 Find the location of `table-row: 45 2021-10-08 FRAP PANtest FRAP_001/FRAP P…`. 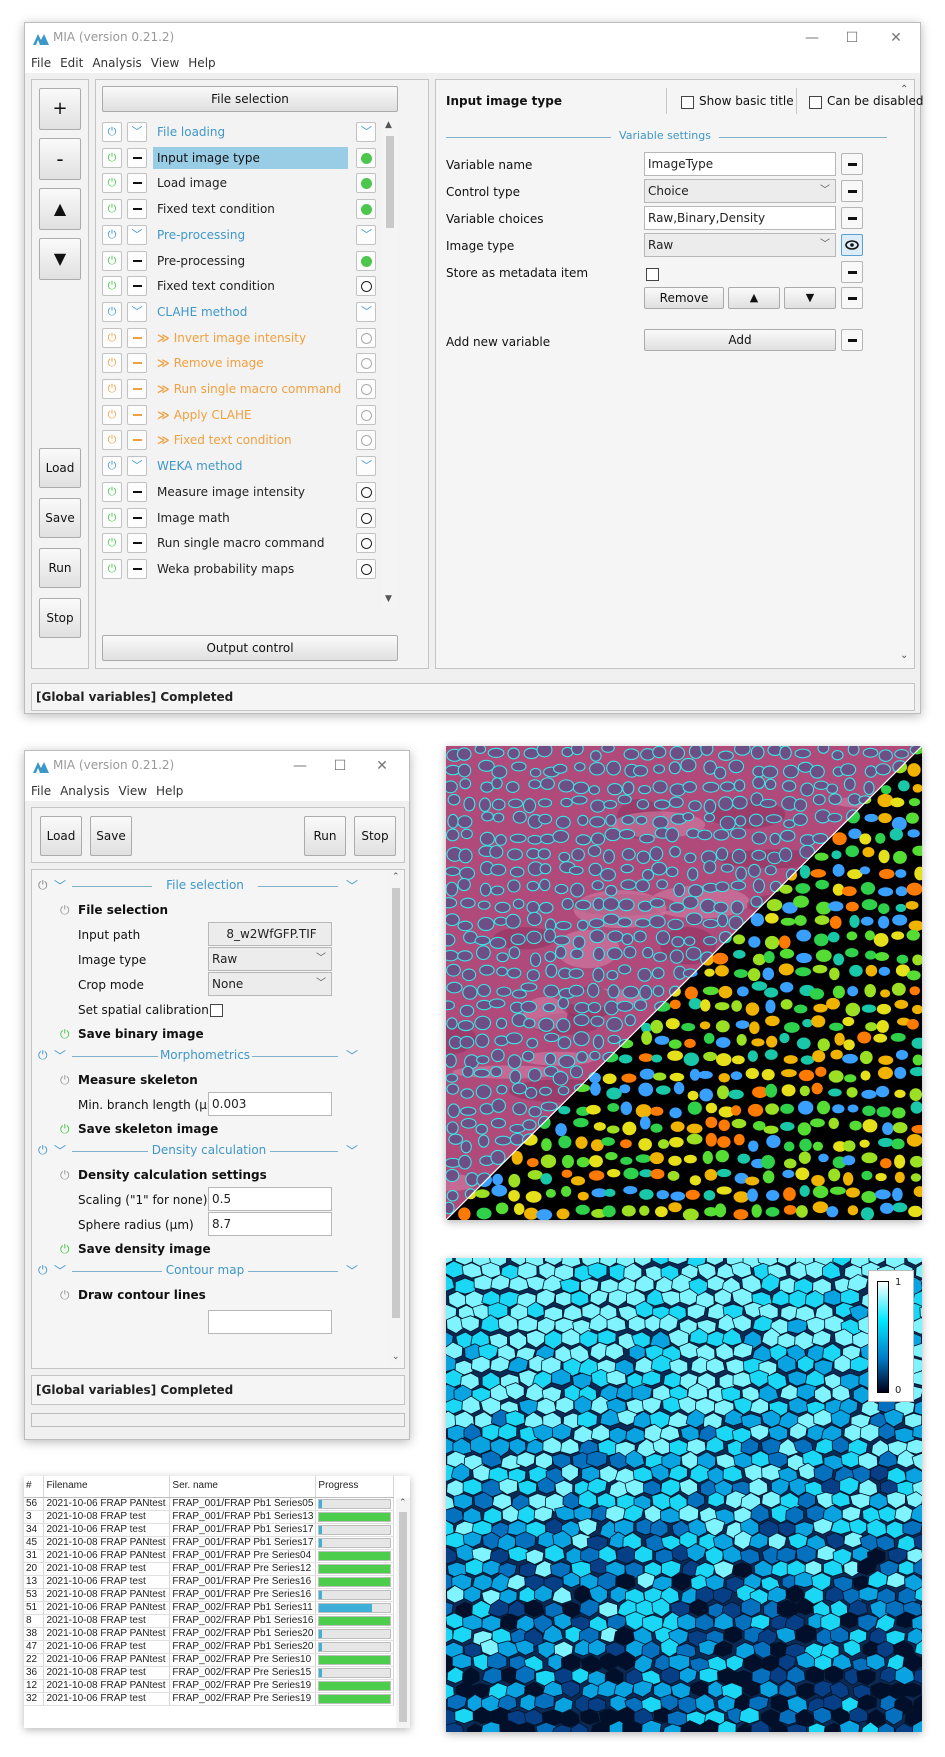

table-row: 45 2021-10-08 FRAP PANtest FRAP_001/FRAP P… is located at coordinates (209, 1543).